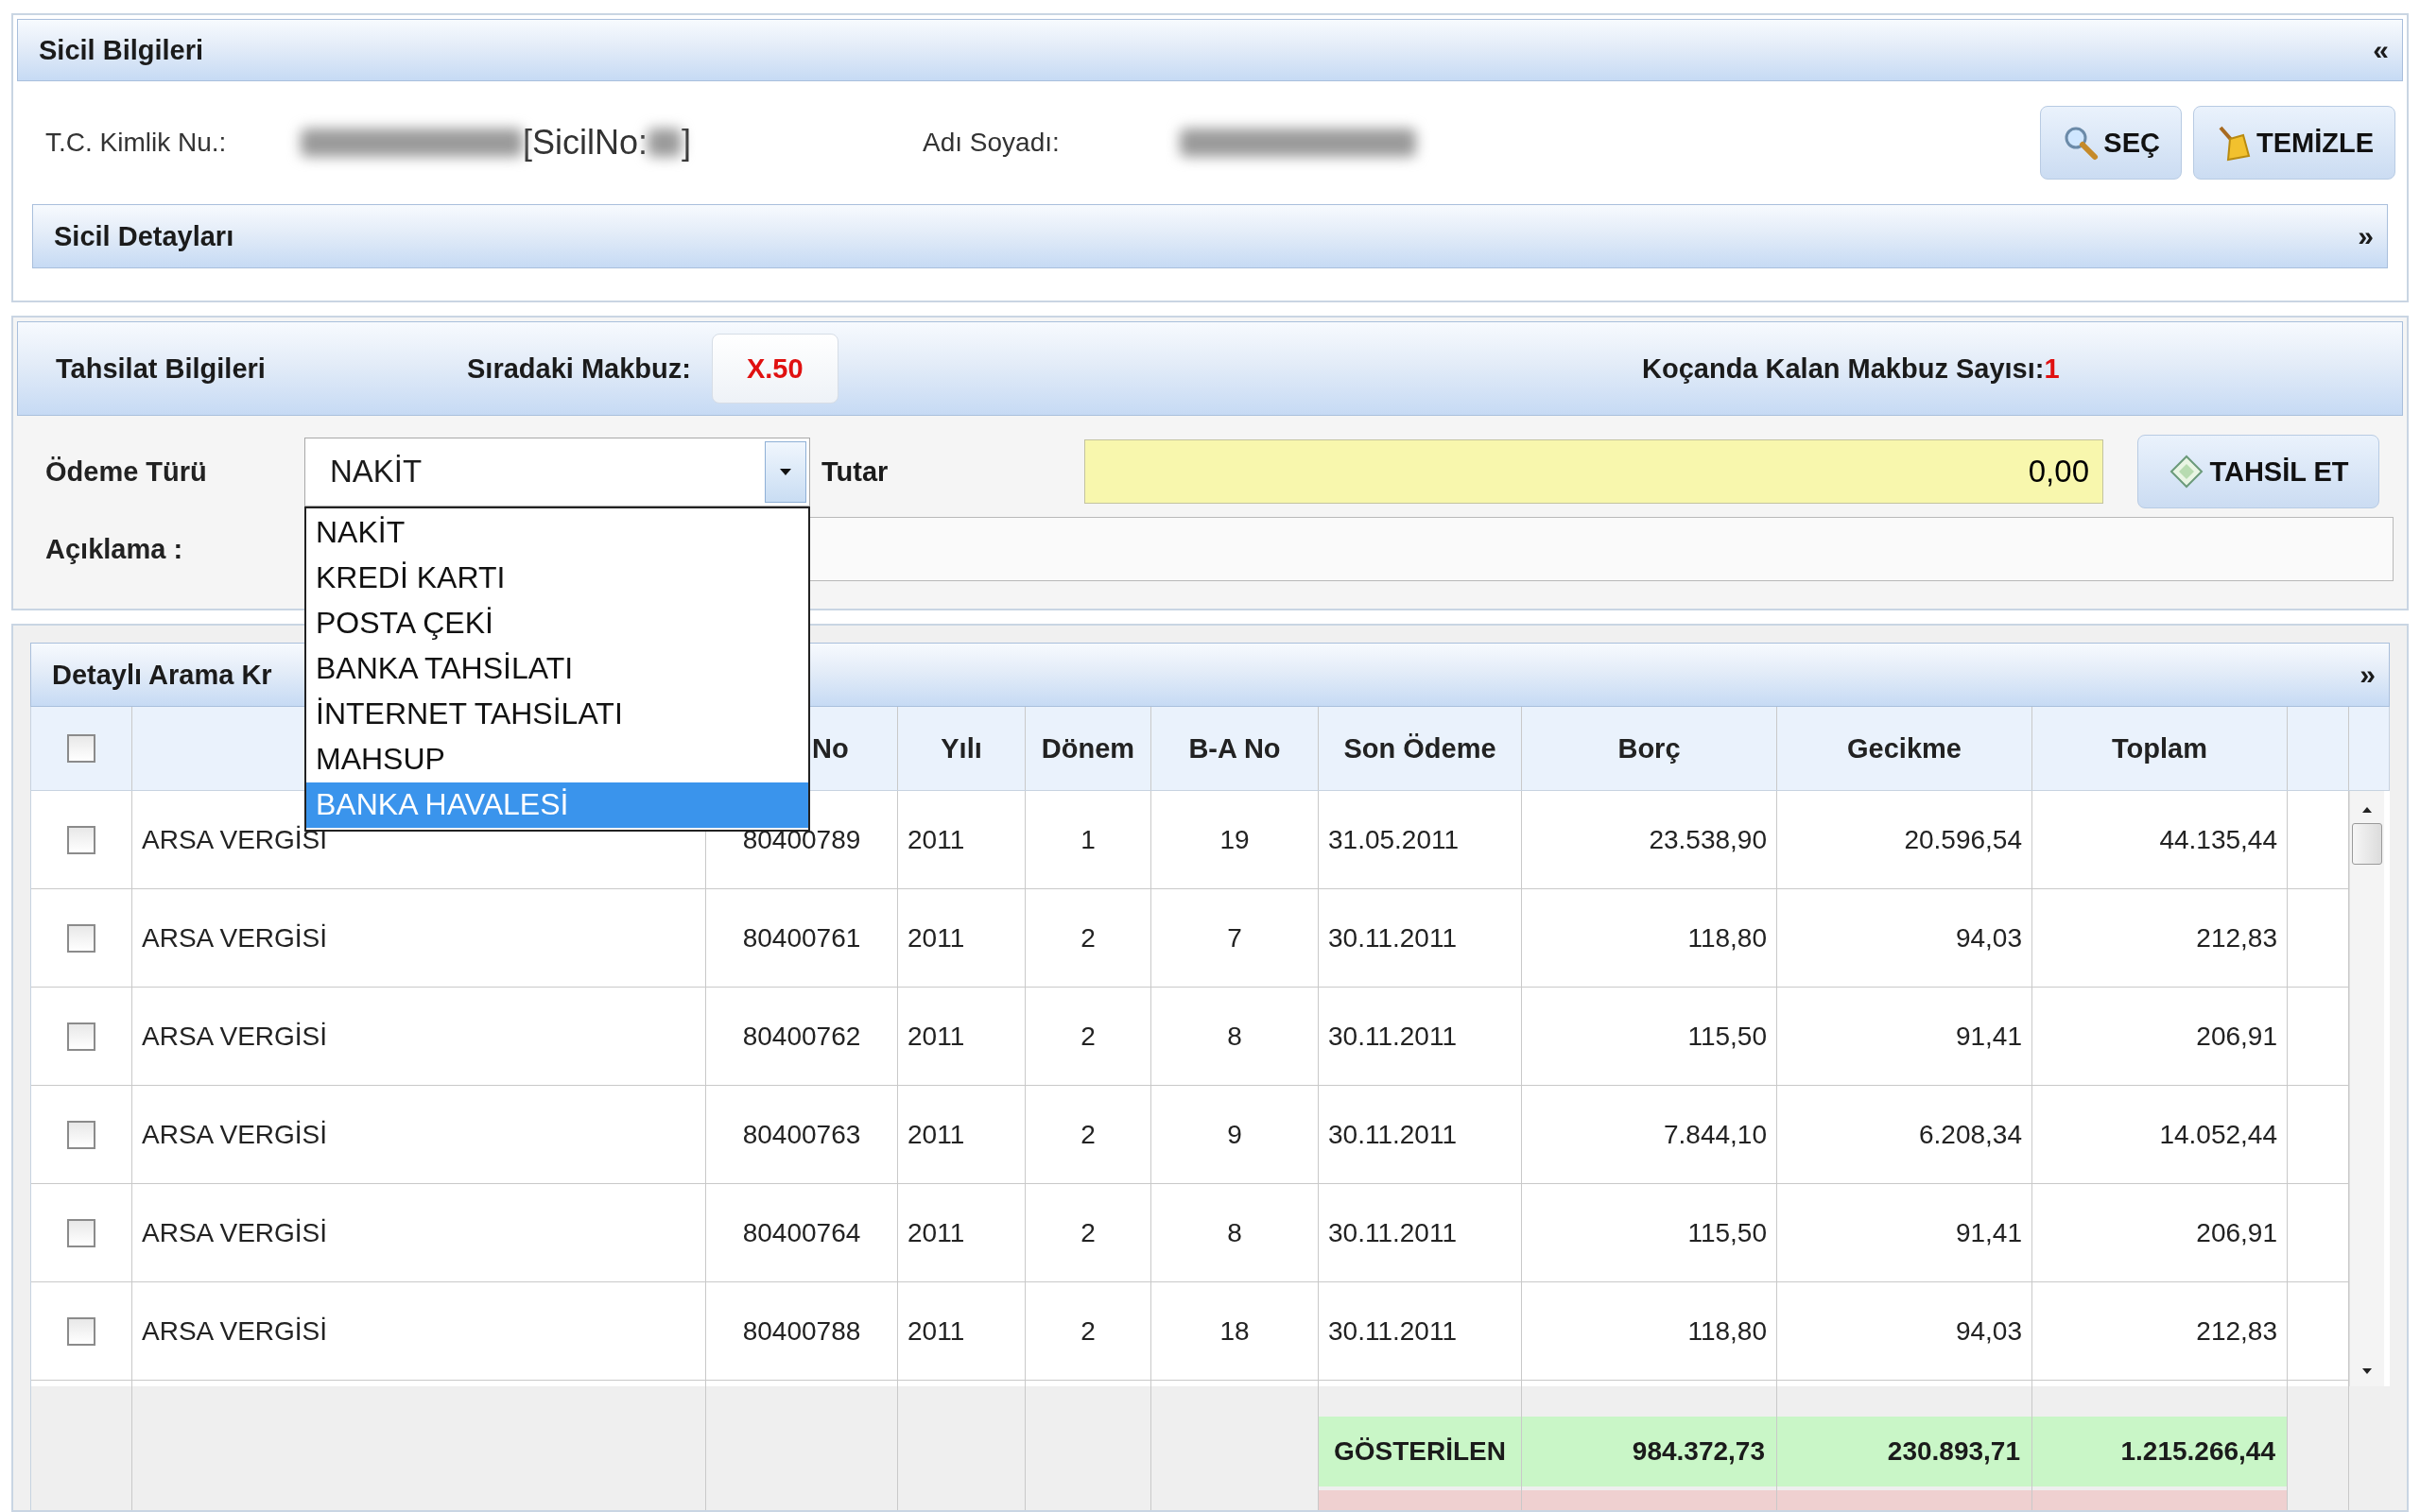 Image resolution: width=2420 pixels, height=1512 pixels. What do you see at coordinates (557, 578) in the screenshot?
I see `dropdown-option: KREDİ KARTI` at bounding box center [557, 578].